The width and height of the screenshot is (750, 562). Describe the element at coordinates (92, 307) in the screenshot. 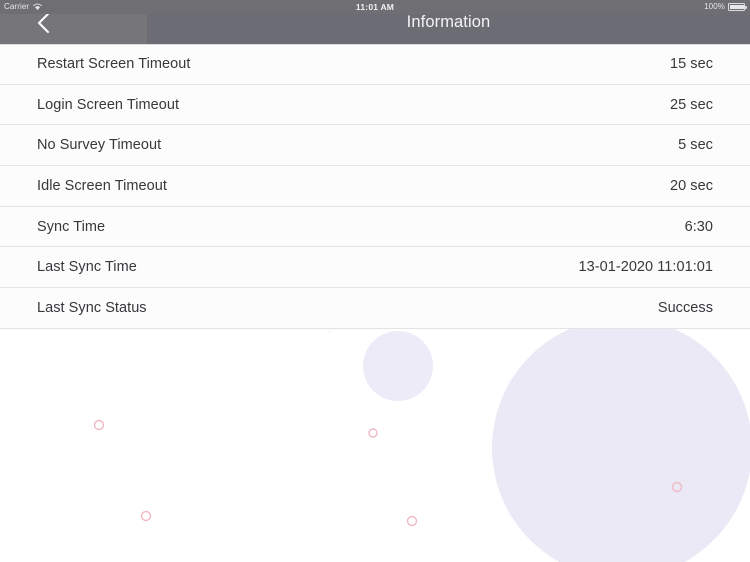

I see `row-label: Last Sync Status` at that location.